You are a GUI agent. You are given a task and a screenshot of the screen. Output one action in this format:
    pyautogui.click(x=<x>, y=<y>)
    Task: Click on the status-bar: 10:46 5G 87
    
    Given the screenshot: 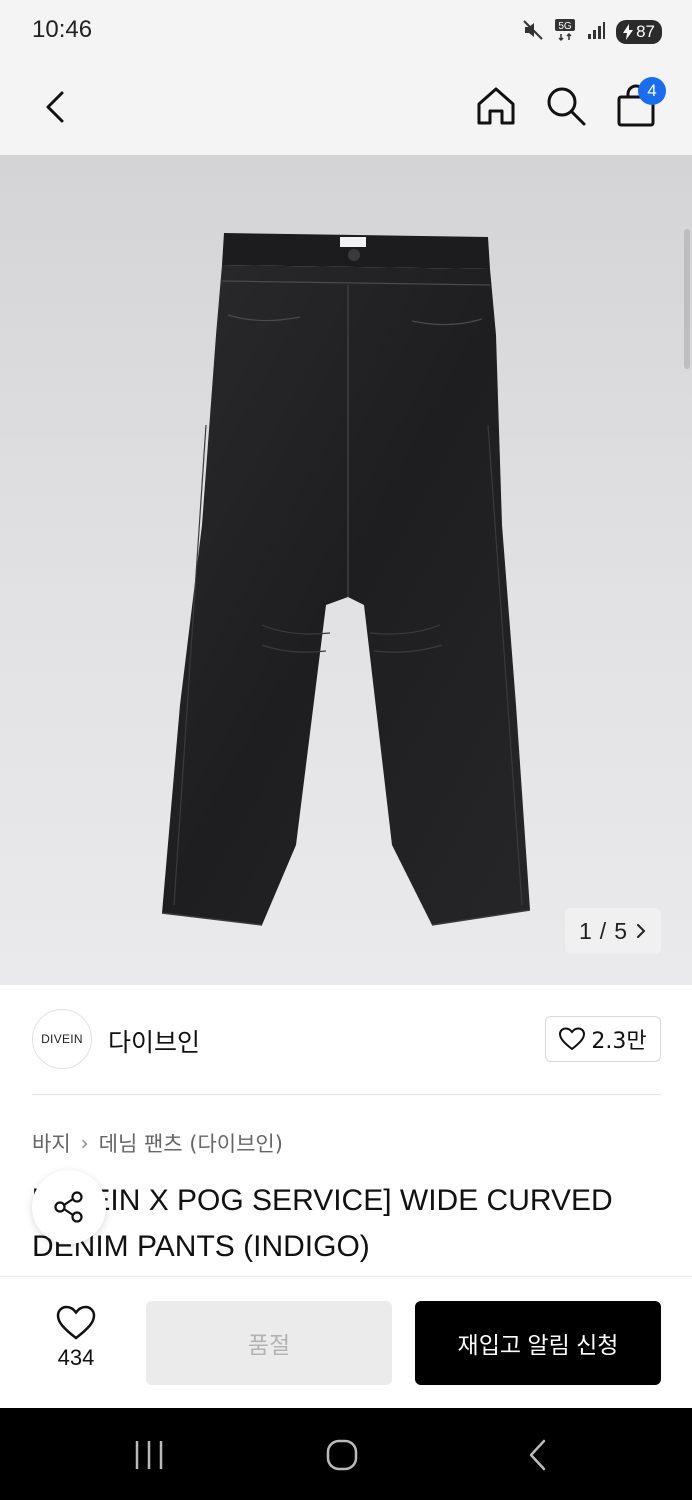 What is the action you would take?
    pyautogui.click(x=346, y=32)
    